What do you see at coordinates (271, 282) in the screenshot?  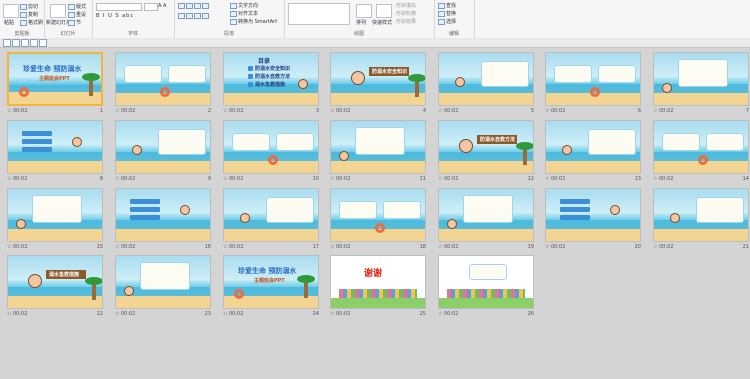 I see `slide-thumbnail-24: 珍爱生命 预防溺水 主题班会PPT` at bounding box center [271, 282].